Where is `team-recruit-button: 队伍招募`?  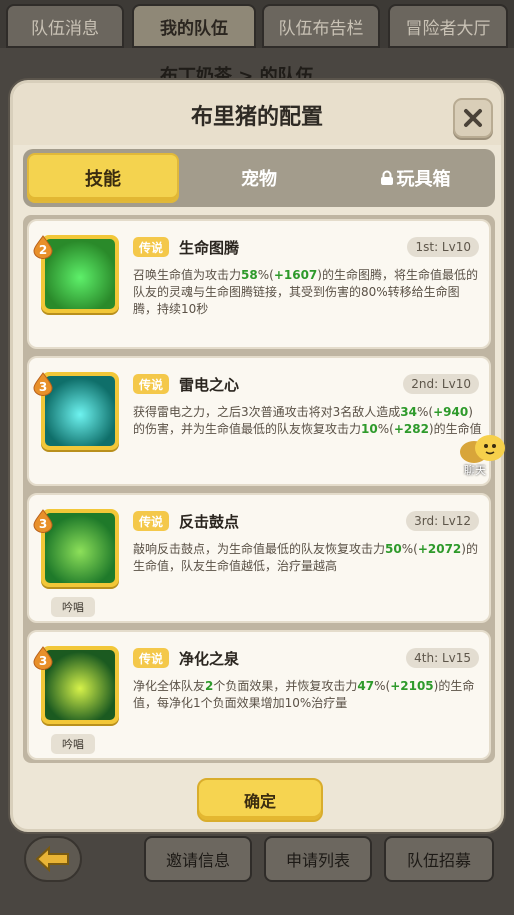 team-recruit-button: 队伍招募 is located at coordinates (439, 859).